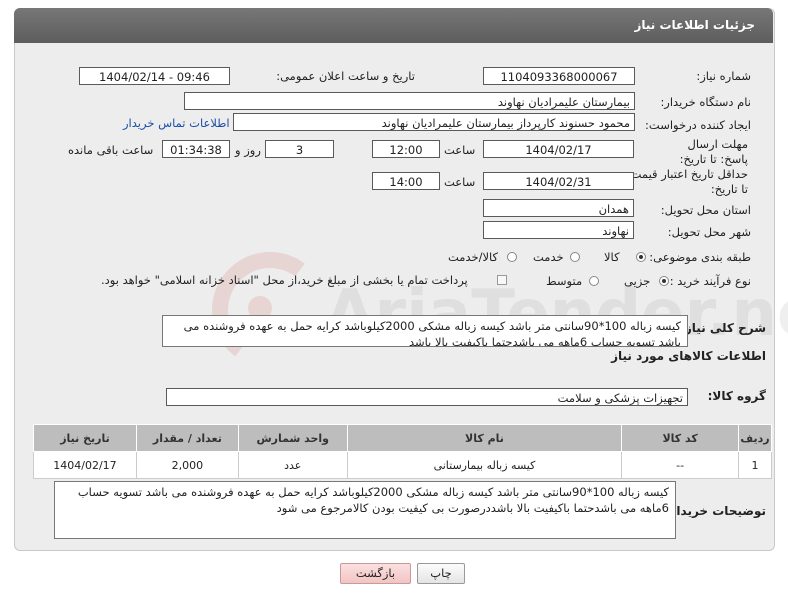  What do you see at coordinates (755, 465) in the screenshot?
I see `cell-row: 1` at bounding box center [755, 465].